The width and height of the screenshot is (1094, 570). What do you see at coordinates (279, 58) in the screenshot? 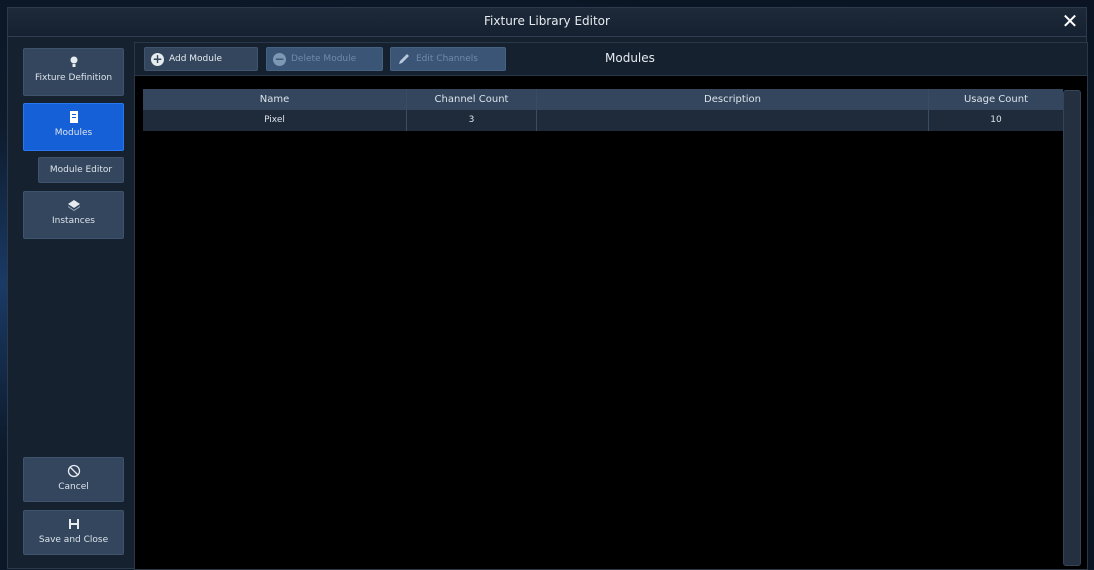
I see `minus-icon: −` at bounding box center [279, 58].